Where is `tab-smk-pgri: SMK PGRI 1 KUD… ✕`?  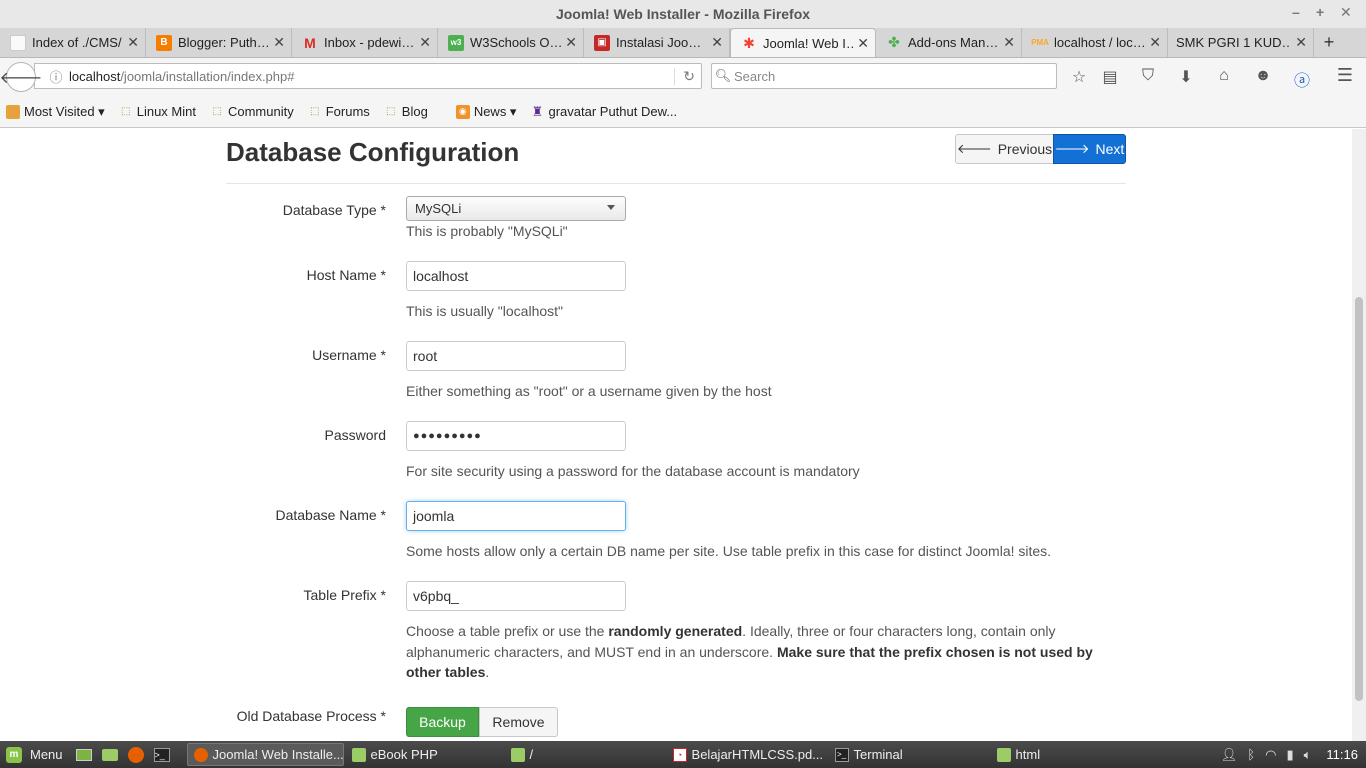 tab-smk-pgri: SMK PGRI 1 KUD… ✕ is located at coordinates (1241, 42).